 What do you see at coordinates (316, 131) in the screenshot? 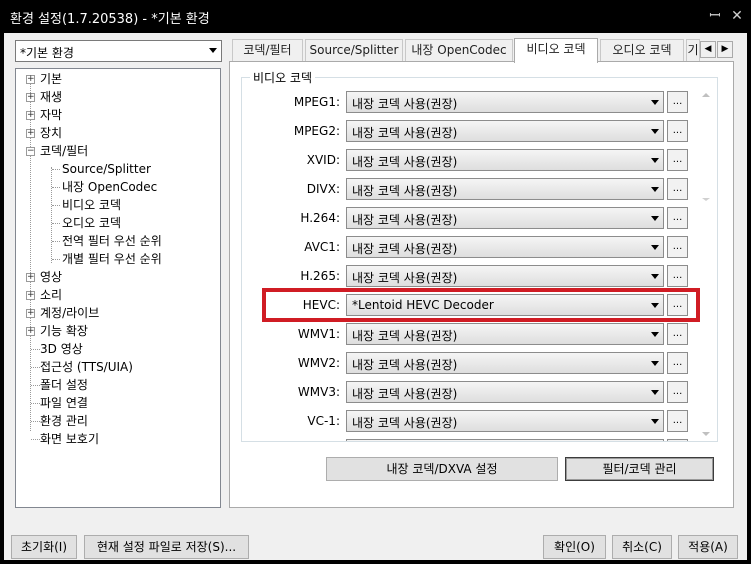
I see `codec-label: MPEG2:` at bounding box center [316, 131].